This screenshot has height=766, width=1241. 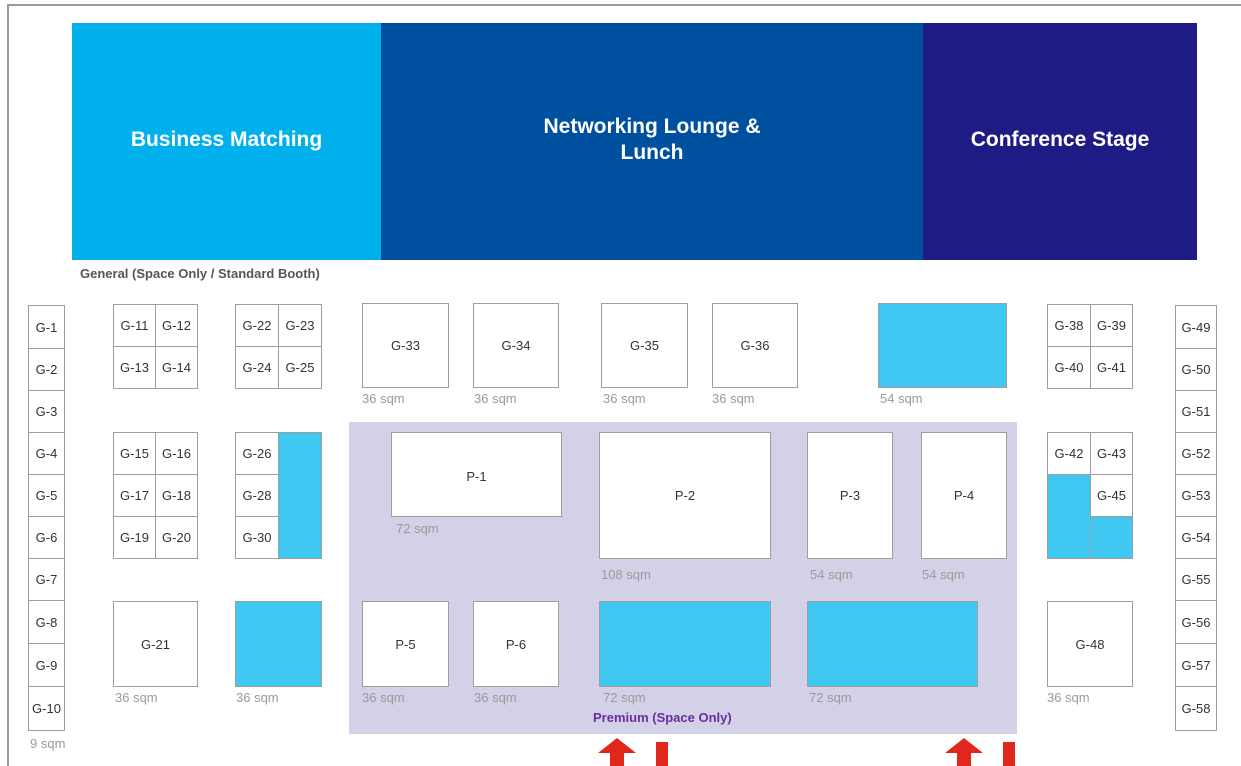 I want to click on zone-business-matching: Business Matching, so click(x=226, y=141).